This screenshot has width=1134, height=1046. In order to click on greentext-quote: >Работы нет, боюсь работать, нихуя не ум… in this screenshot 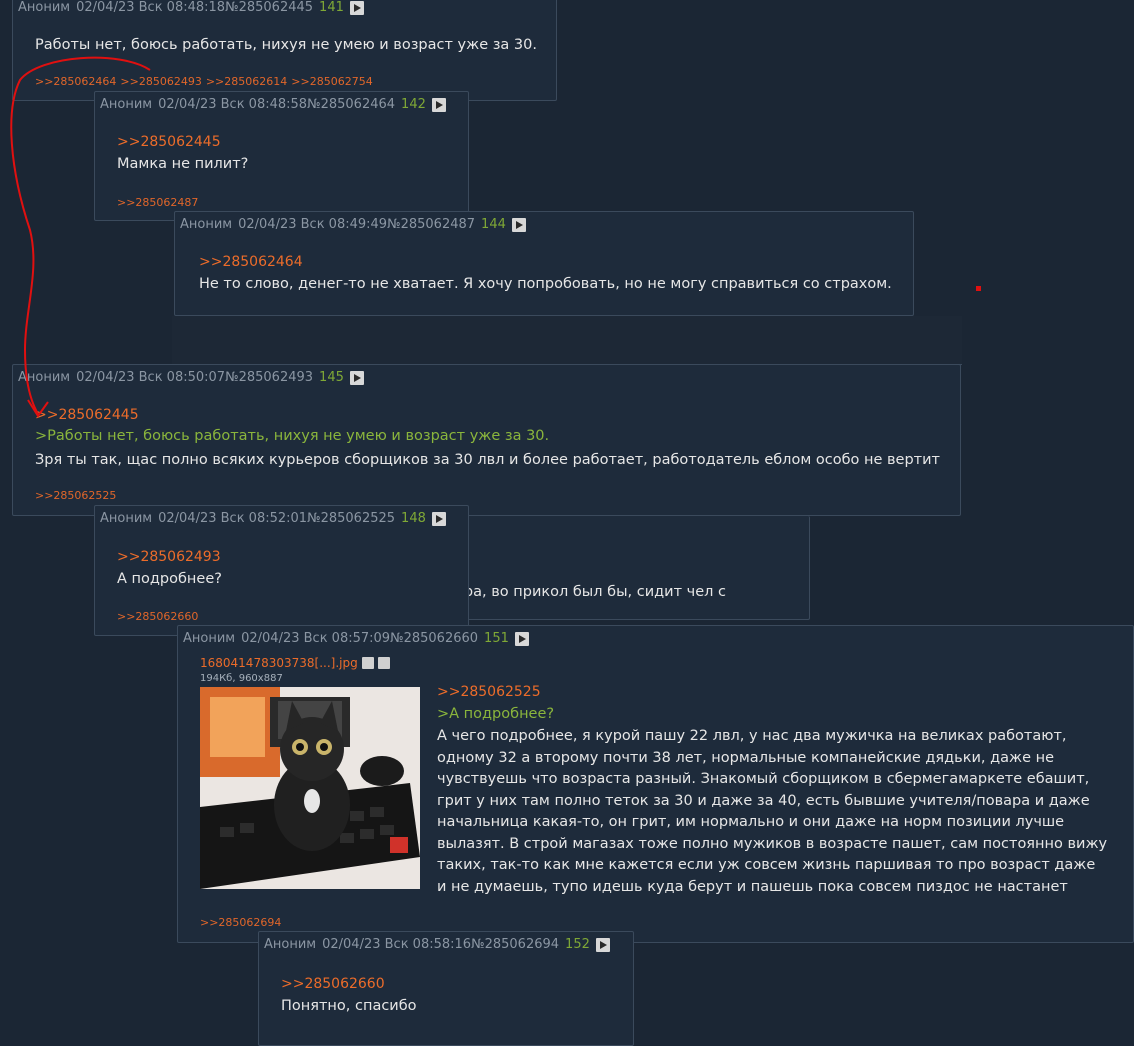, I will do `click(292, 436)`.